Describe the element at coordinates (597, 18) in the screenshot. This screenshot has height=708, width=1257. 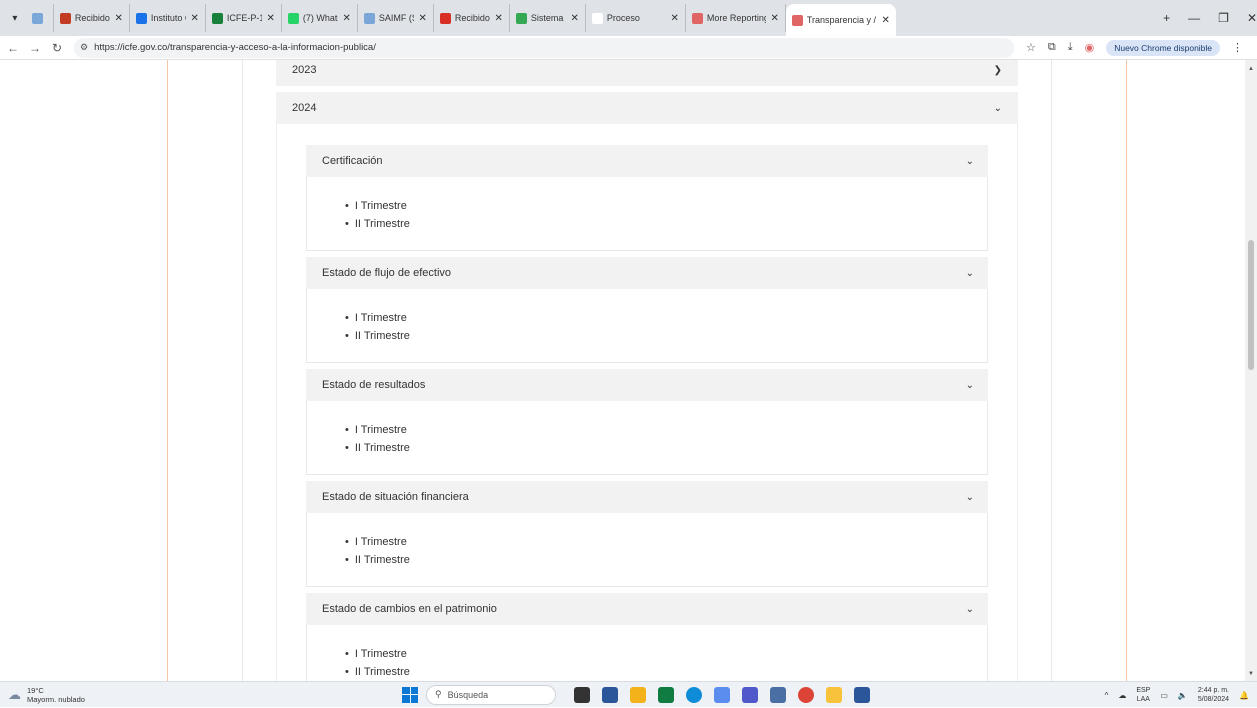
I see `blank-icon` at that location.